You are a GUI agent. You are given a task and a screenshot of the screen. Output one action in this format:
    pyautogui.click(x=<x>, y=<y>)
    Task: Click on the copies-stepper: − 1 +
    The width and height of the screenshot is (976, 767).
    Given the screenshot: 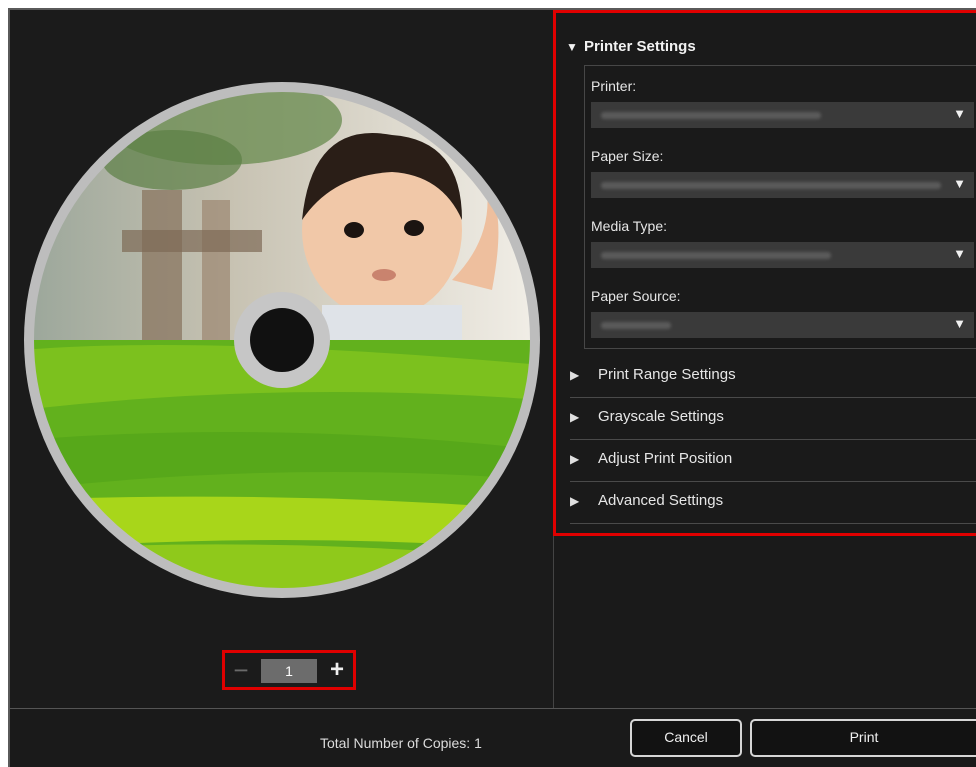 What is the action you would take?
    pyautogui.click(x=289, y=670)
    